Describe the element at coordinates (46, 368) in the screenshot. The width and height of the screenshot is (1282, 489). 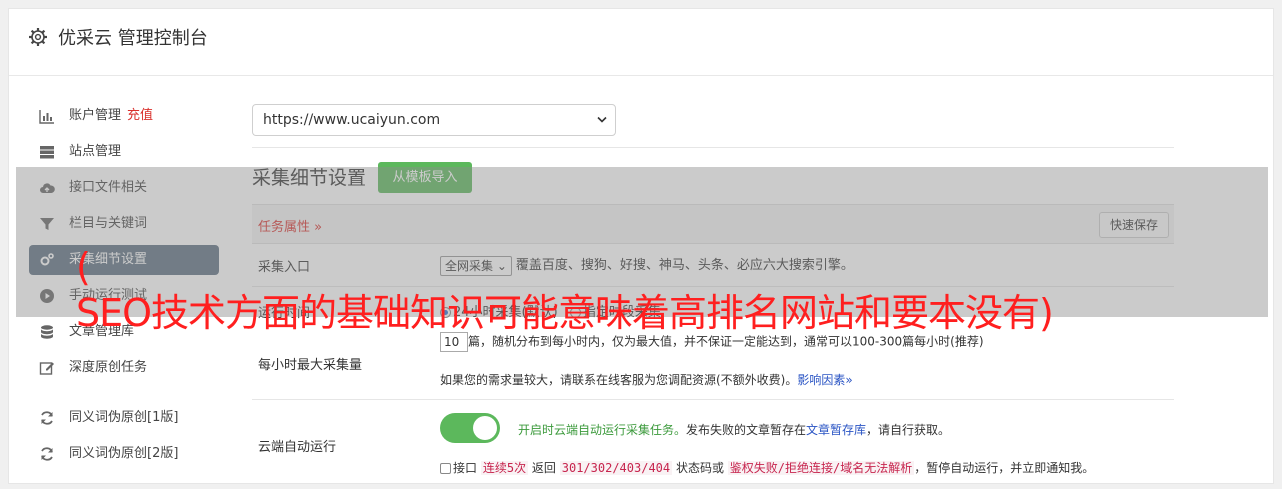
I see `edit-icon` at that location.